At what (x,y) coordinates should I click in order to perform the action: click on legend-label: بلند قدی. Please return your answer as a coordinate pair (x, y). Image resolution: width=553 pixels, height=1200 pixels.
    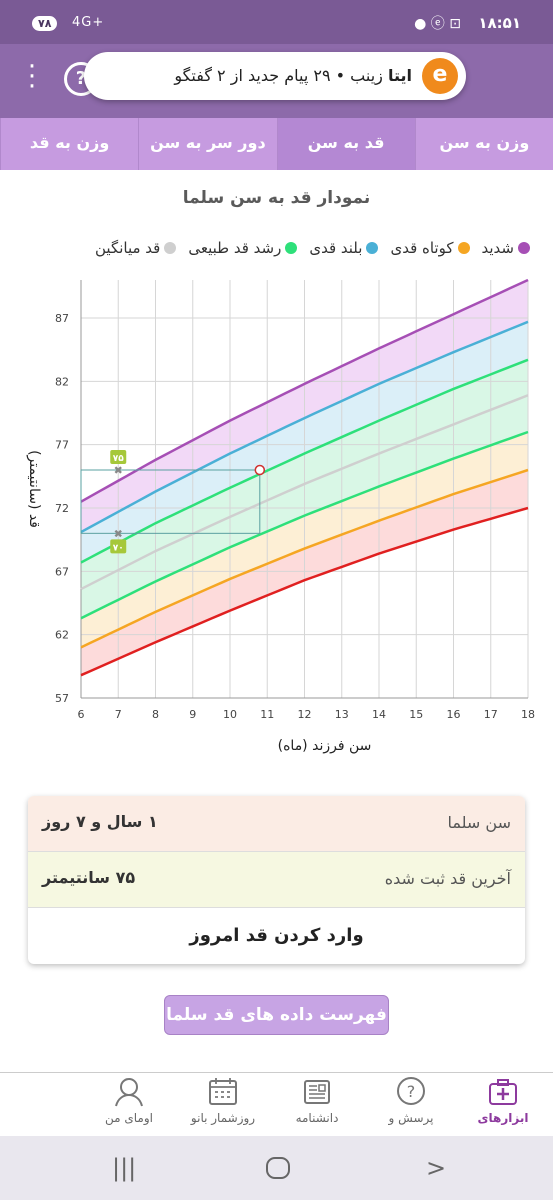
    Looking at the image, I should click on (336, 248).